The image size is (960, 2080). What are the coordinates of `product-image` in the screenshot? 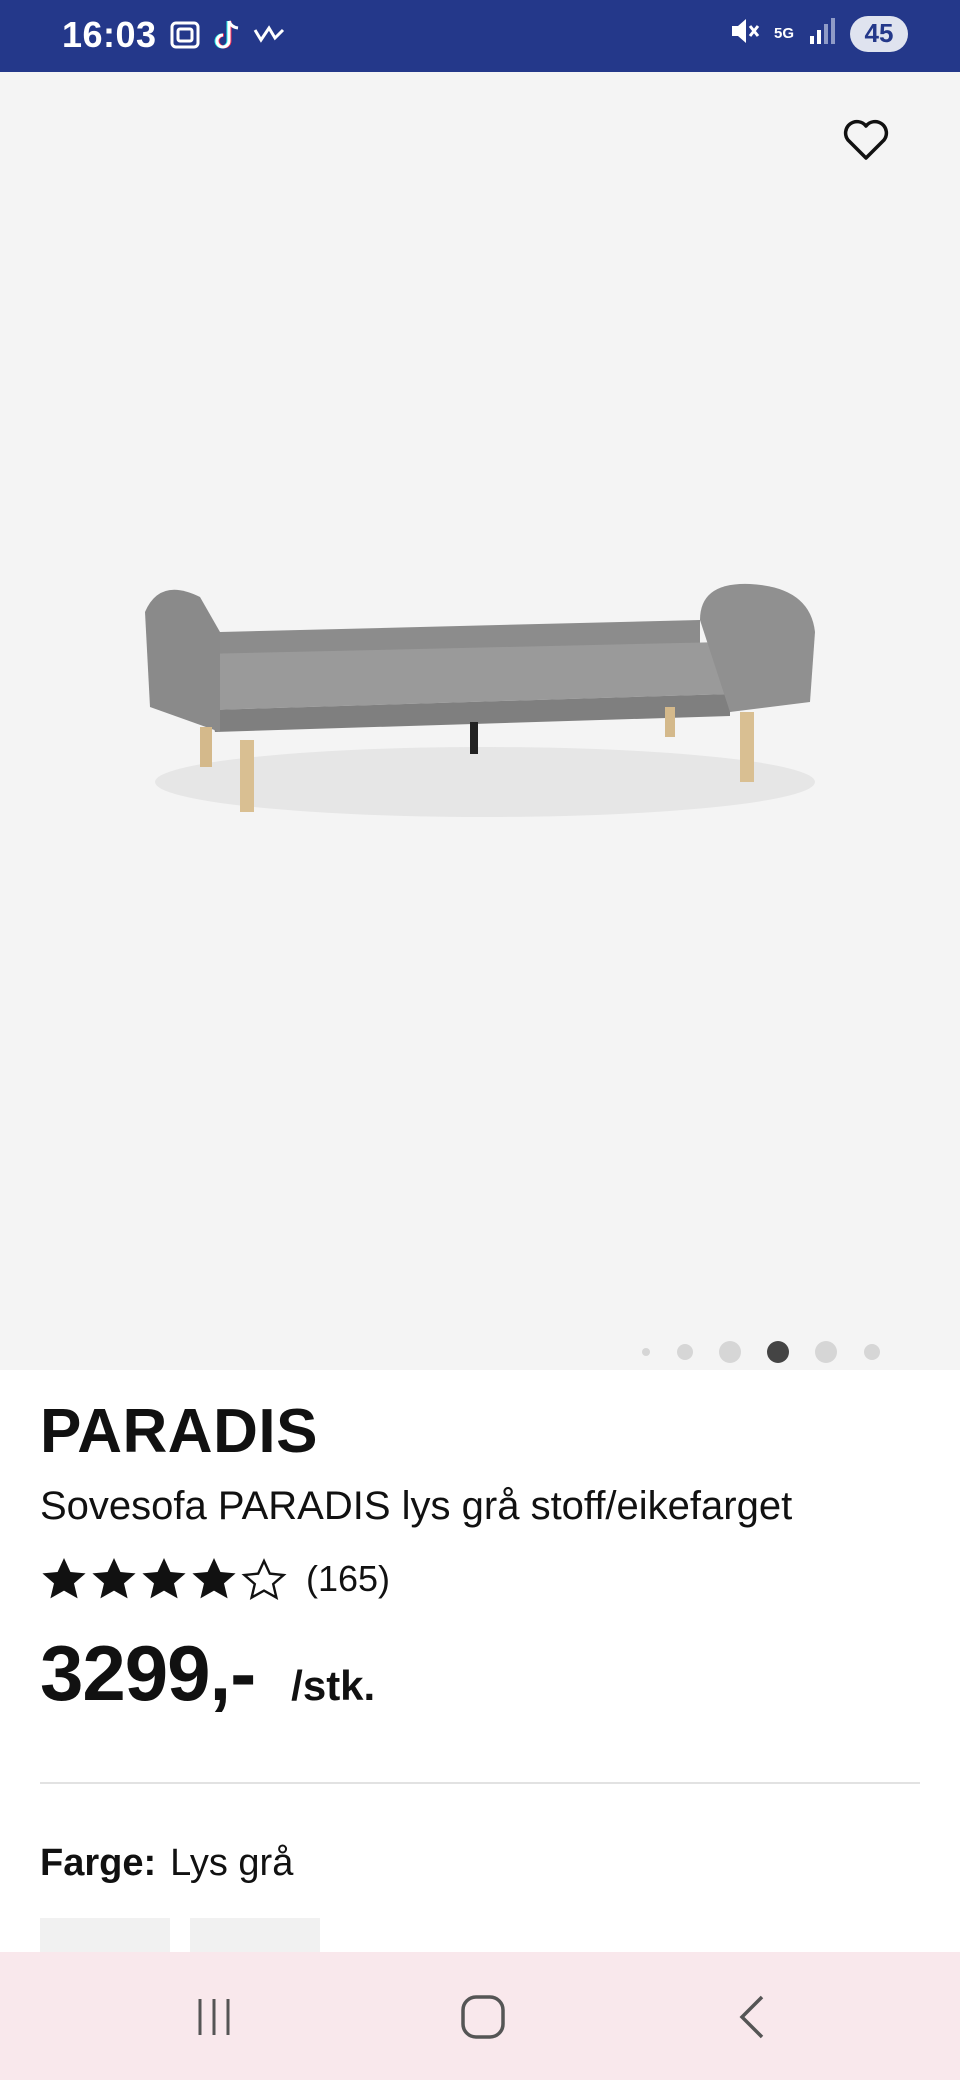 It's located at (480, 700).